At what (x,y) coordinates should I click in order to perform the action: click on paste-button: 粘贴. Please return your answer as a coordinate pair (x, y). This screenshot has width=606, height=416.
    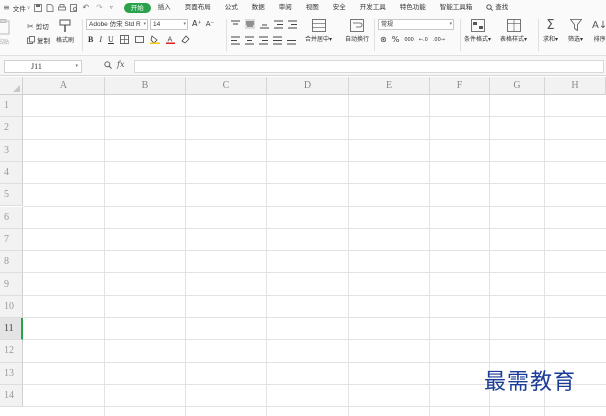
    Looking at the image, I should click on (5, 32).